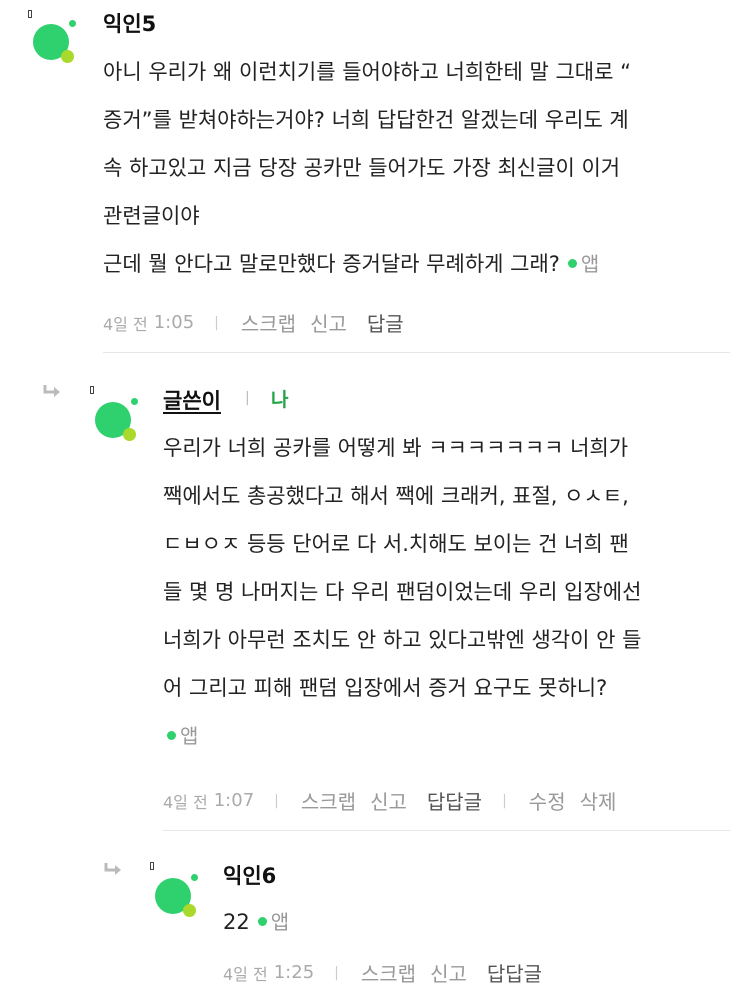  I want to click on body-line: 우리가 너희 공카를 어떻게 봐 ㅋㅋㅋㅋㅋㅋㅋ 너희가, so click(396, 448).